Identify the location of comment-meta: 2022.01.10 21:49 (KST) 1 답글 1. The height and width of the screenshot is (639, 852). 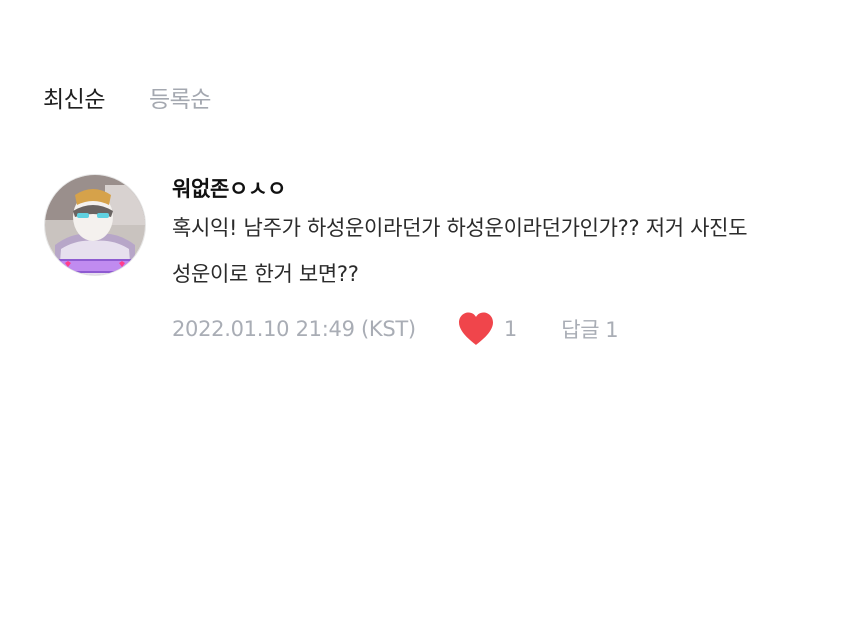
(508, 329).